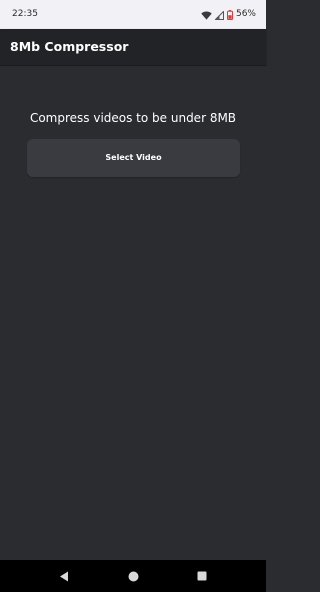  I want to click on navigation-bar, so click(133, 576).